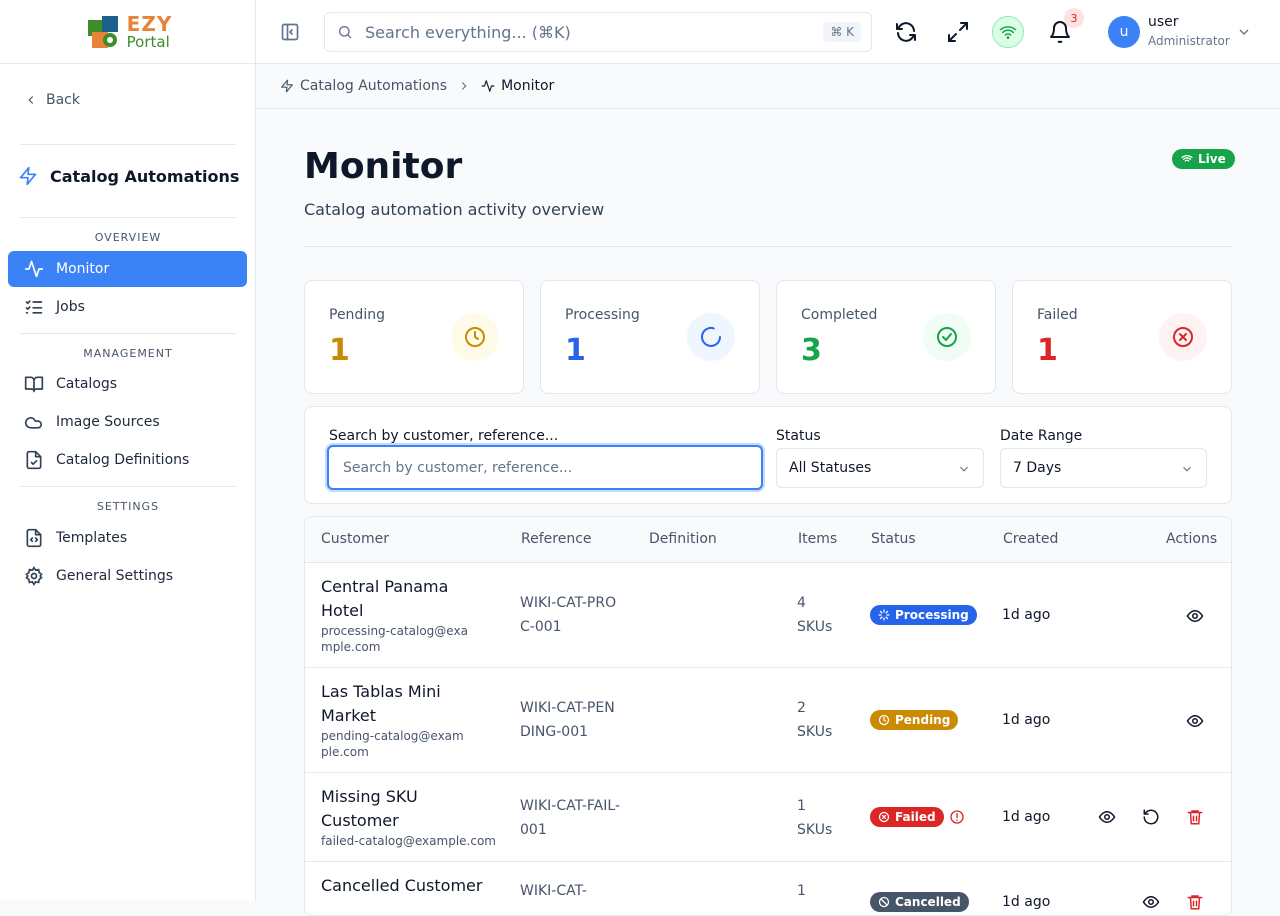 The width and height of the screenshot is (1280, 916). What do you see at coordinates (798, 436) in the screenshot?
I see `status-filter-label: Status` at bounding box center [798, 436].